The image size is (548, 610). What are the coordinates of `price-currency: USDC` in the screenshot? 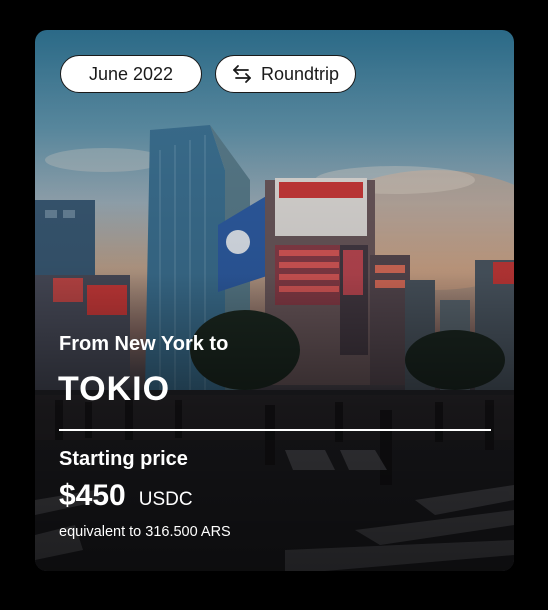 It's located at (165, 499).